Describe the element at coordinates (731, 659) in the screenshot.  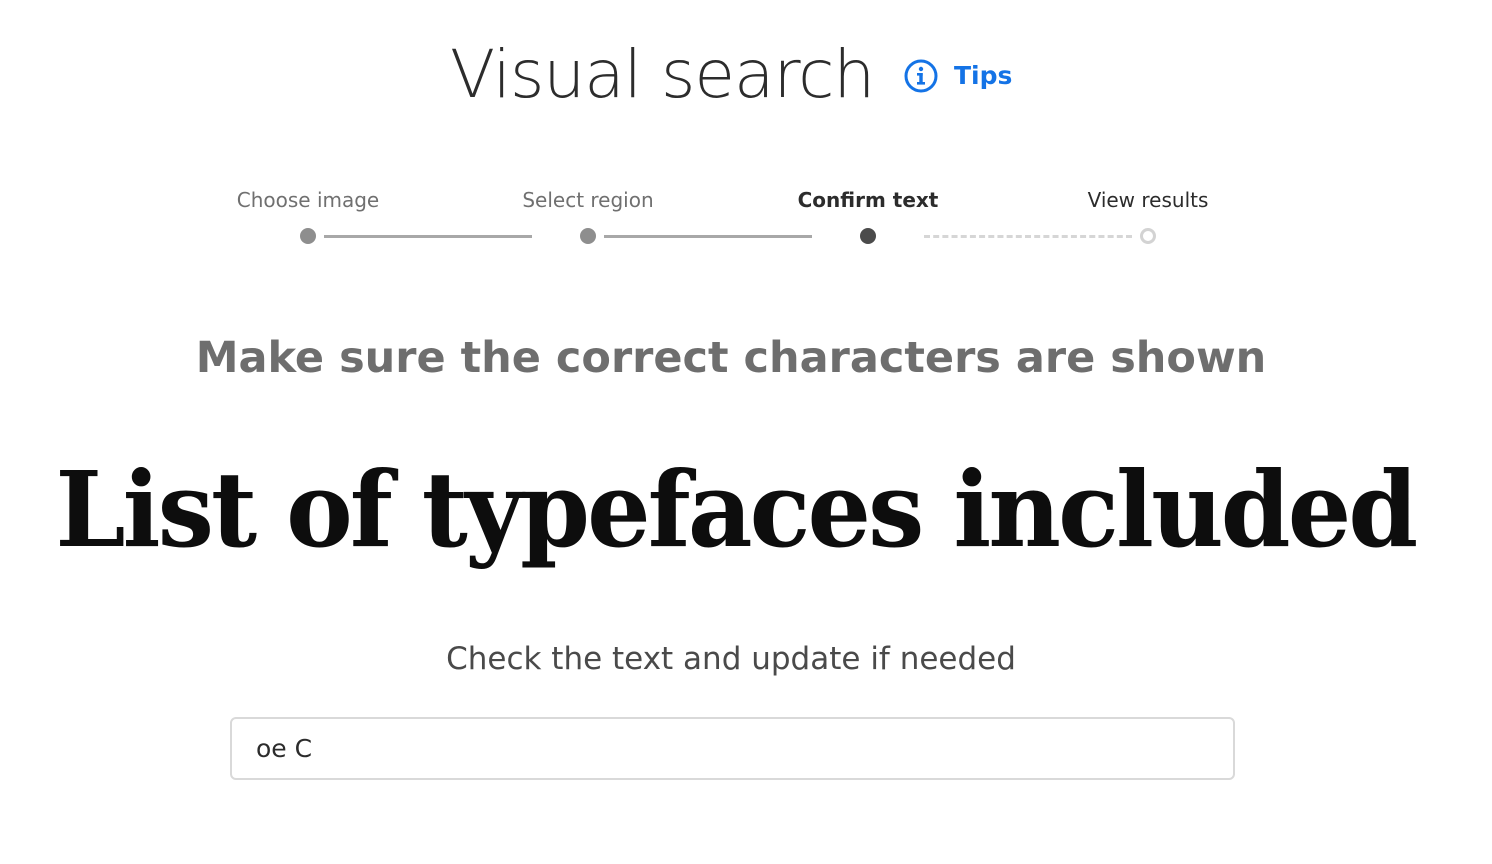
I see `instruction-text: Check the text and update if needed` at that location.